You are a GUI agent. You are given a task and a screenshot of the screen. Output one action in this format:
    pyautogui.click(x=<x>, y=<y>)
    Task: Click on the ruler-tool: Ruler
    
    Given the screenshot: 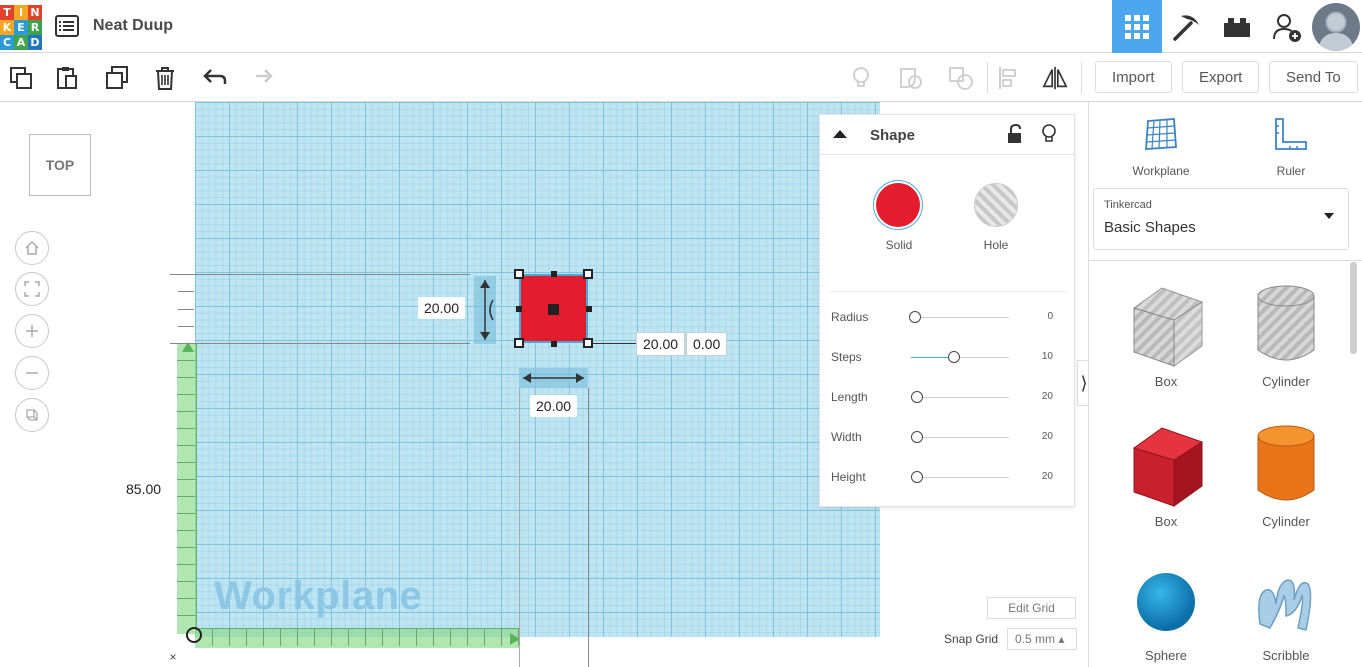 What is the action you would take?
    pyautogui.click(x=1291, y=146)
    